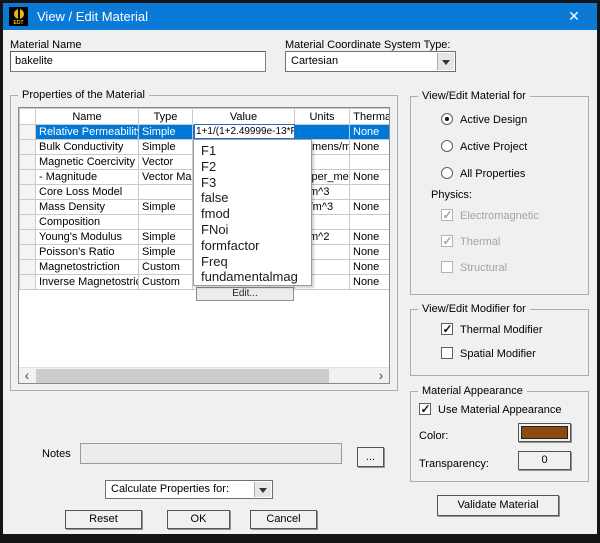 The image size is (600, 543). Describe the element at coordinates (252, 277) in the screenshot. I see `suggestion-item: fundamentalmag` at that location.